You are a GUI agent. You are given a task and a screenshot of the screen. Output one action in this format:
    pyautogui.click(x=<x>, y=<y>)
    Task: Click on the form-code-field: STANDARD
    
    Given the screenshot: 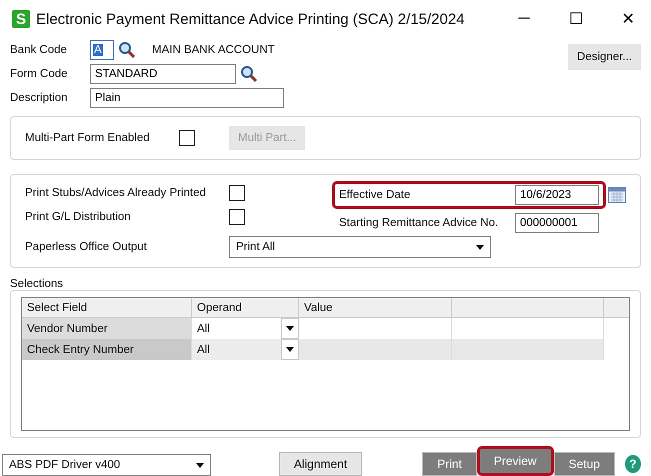 What is the action you would take?
    pyautogui.click(x=163, y=74)
    